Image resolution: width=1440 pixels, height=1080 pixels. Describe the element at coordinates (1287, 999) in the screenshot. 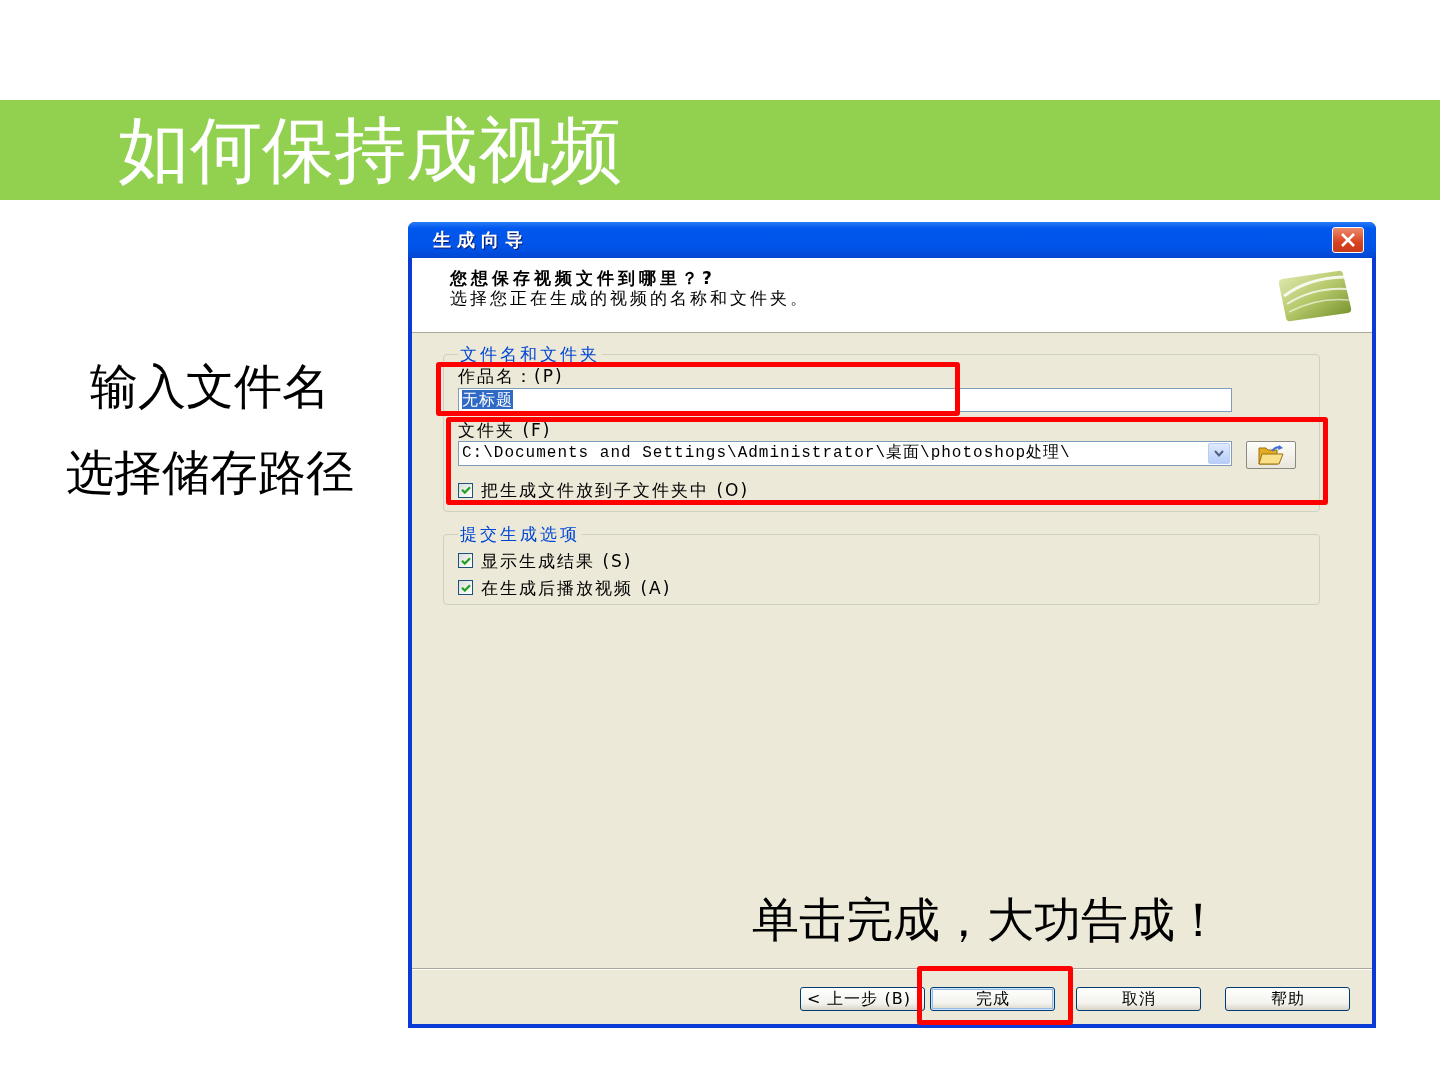

I see `help-button: 帮助` at that location.